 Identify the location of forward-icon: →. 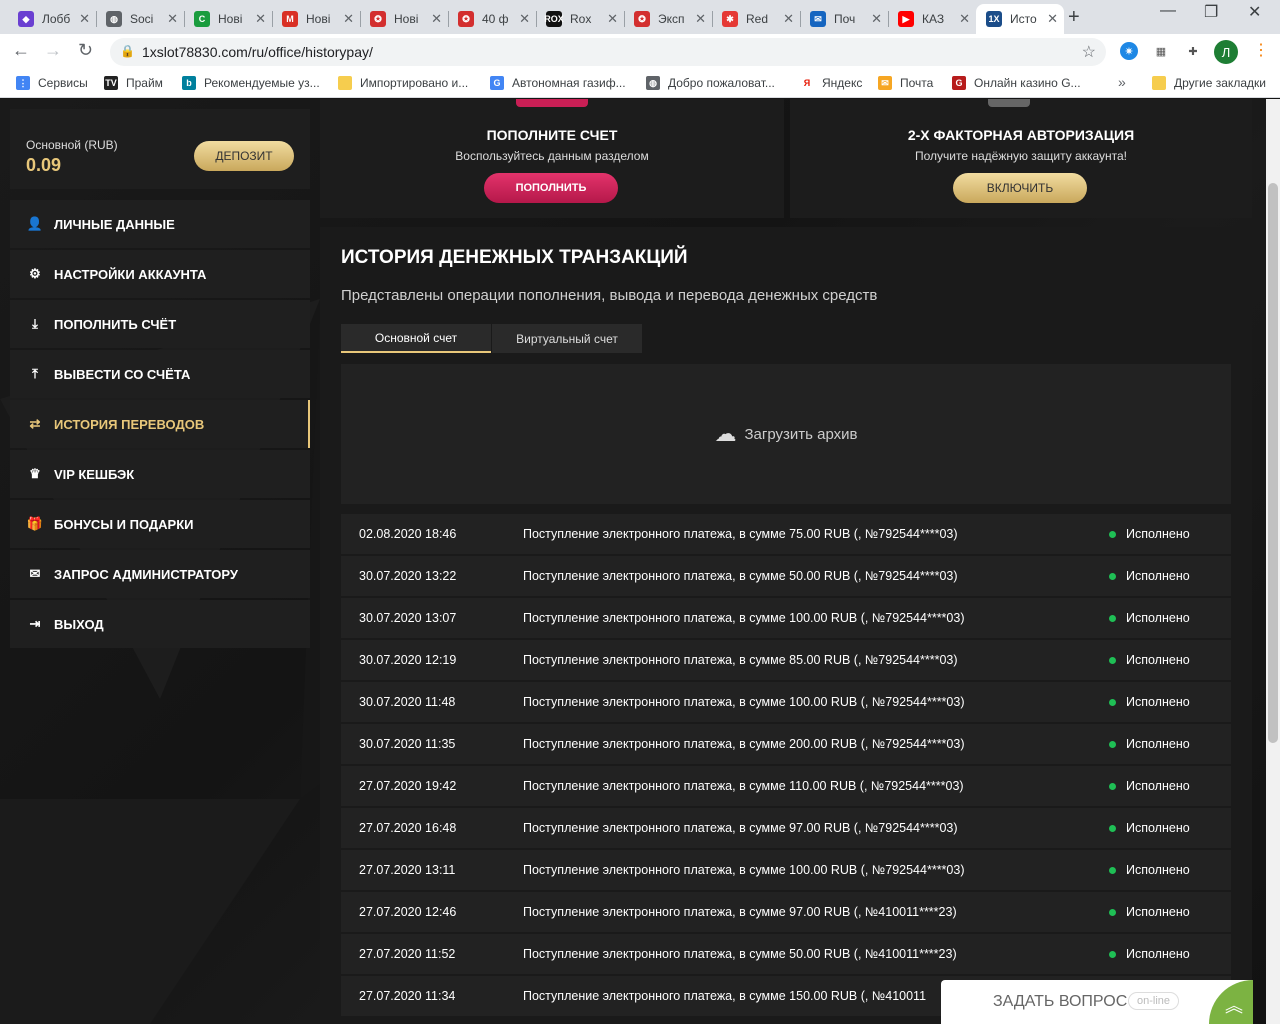
(53, 50).